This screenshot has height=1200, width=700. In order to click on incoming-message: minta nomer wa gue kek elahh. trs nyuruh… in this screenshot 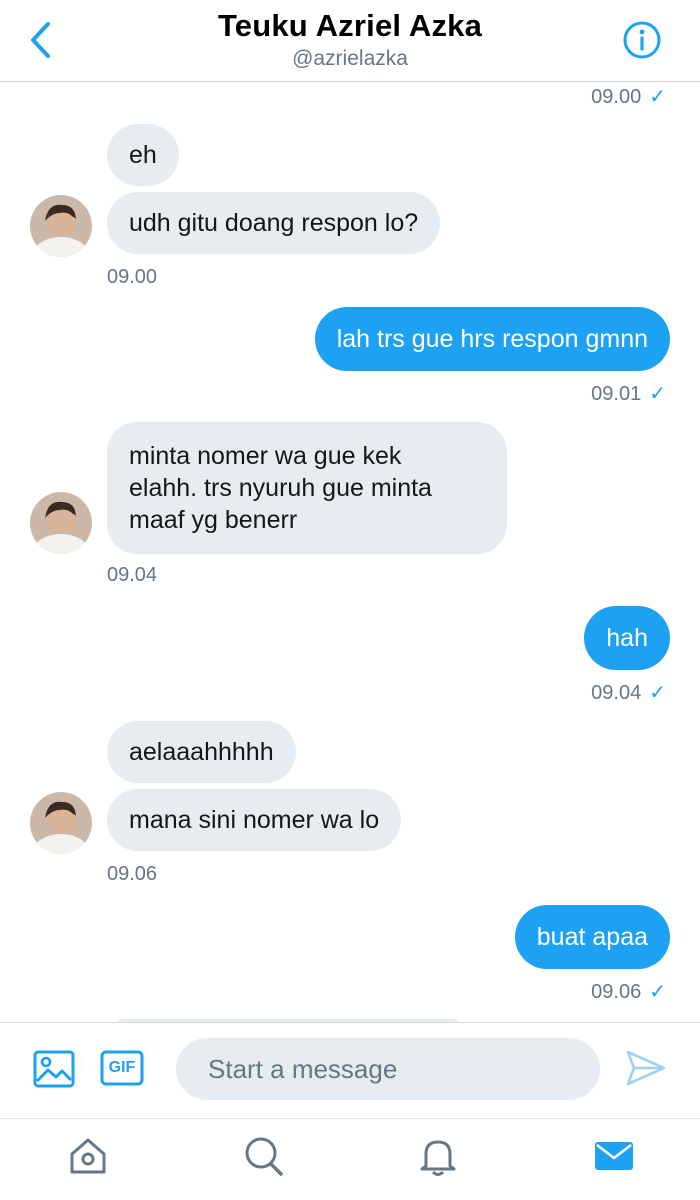, I will do `click(307, 488)`.